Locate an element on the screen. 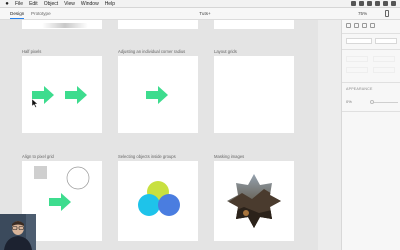  masked-image is located at coordinates (254, 201).